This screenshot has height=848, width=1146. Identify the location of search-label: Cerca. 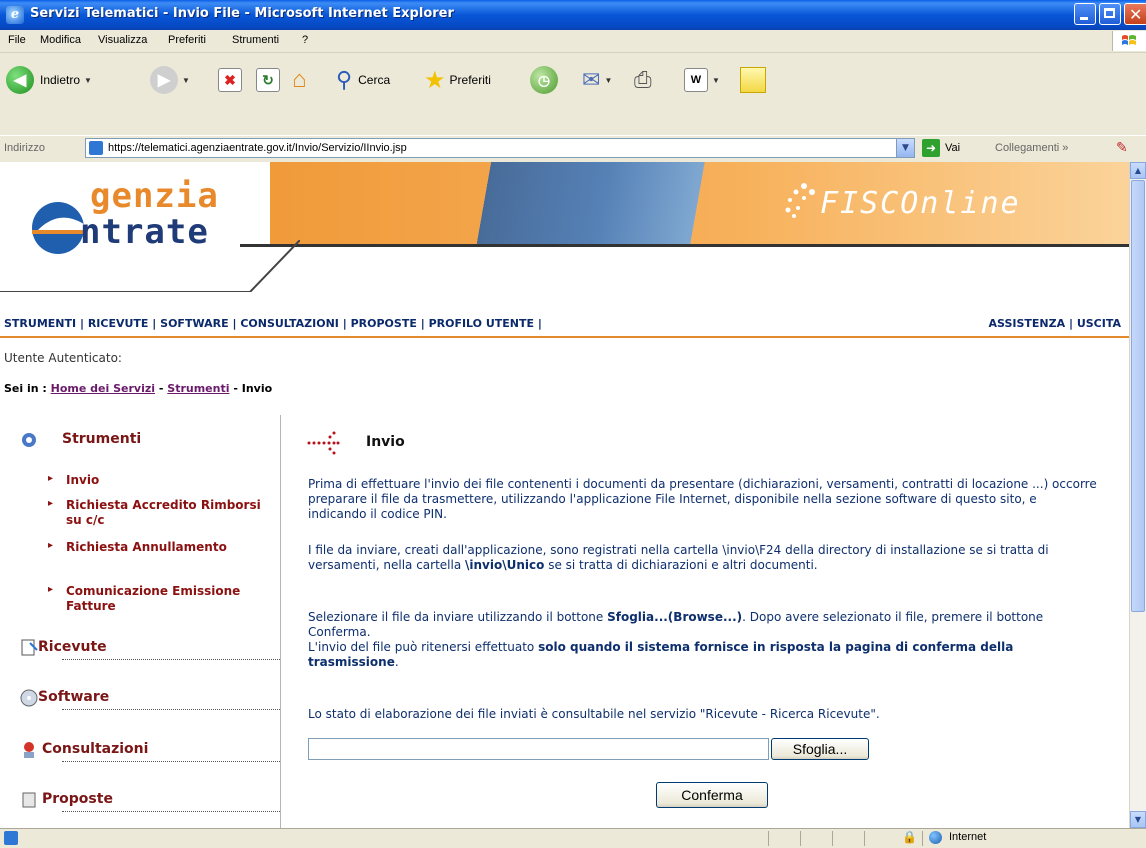
(374, 80).